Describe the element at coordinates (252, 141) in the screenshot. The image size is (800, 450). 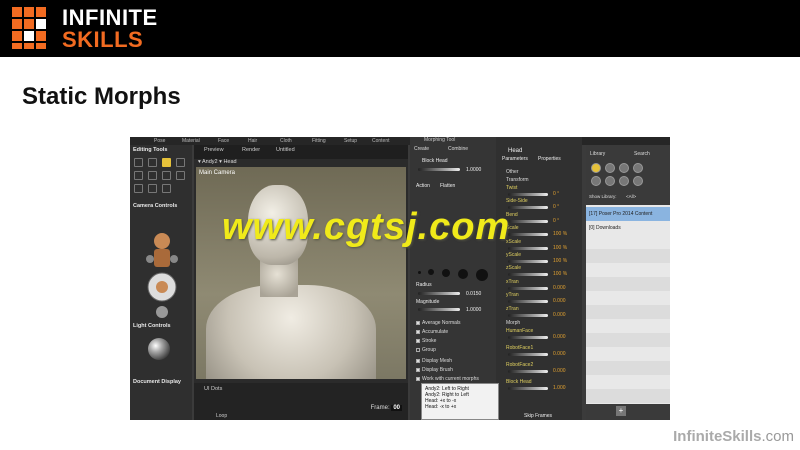
I see `tab-hair: Hair` at that location.